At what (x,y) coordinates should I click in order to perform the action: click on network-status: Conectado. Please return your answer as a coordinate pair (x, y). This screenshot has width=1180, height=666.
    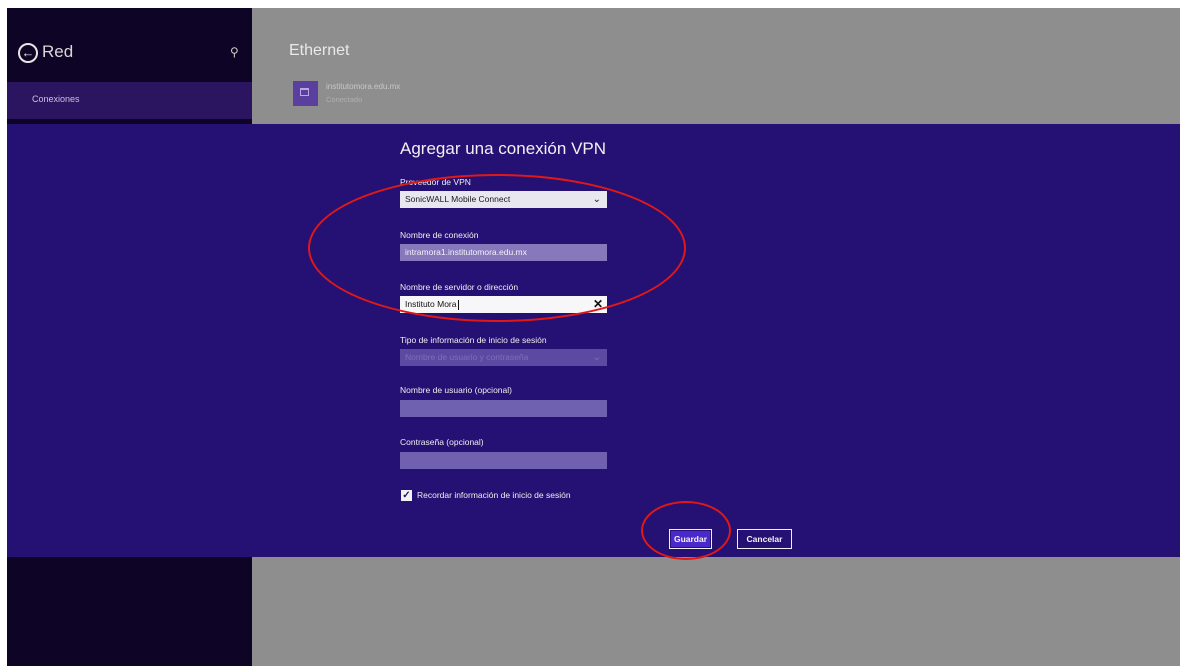
    Looking at the image, I should click on (344, 99).